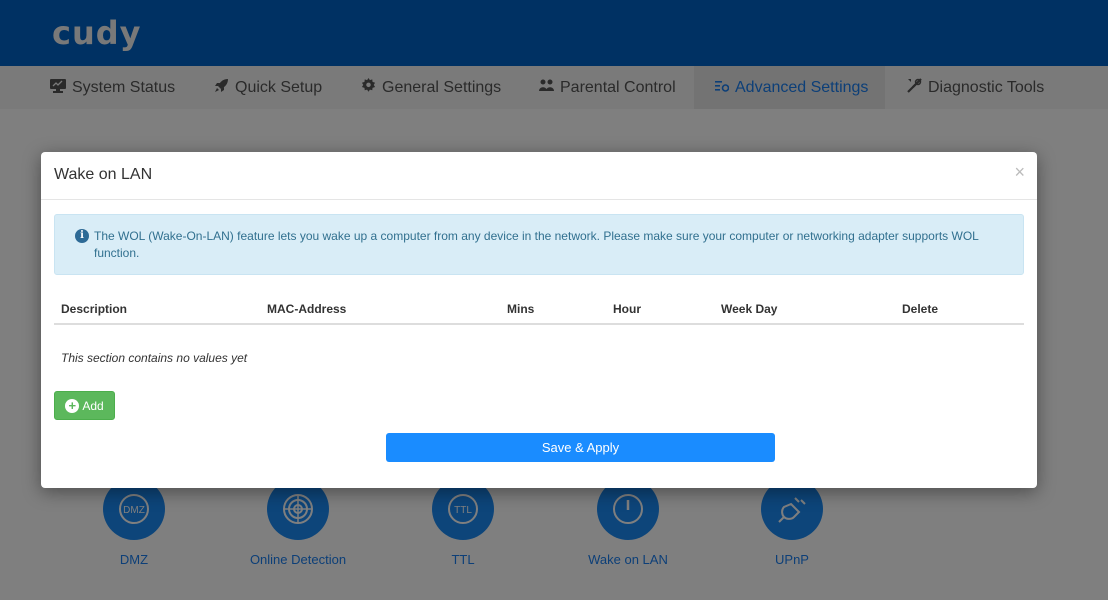  I want to click on column-header: Mins, so click(521, 309).